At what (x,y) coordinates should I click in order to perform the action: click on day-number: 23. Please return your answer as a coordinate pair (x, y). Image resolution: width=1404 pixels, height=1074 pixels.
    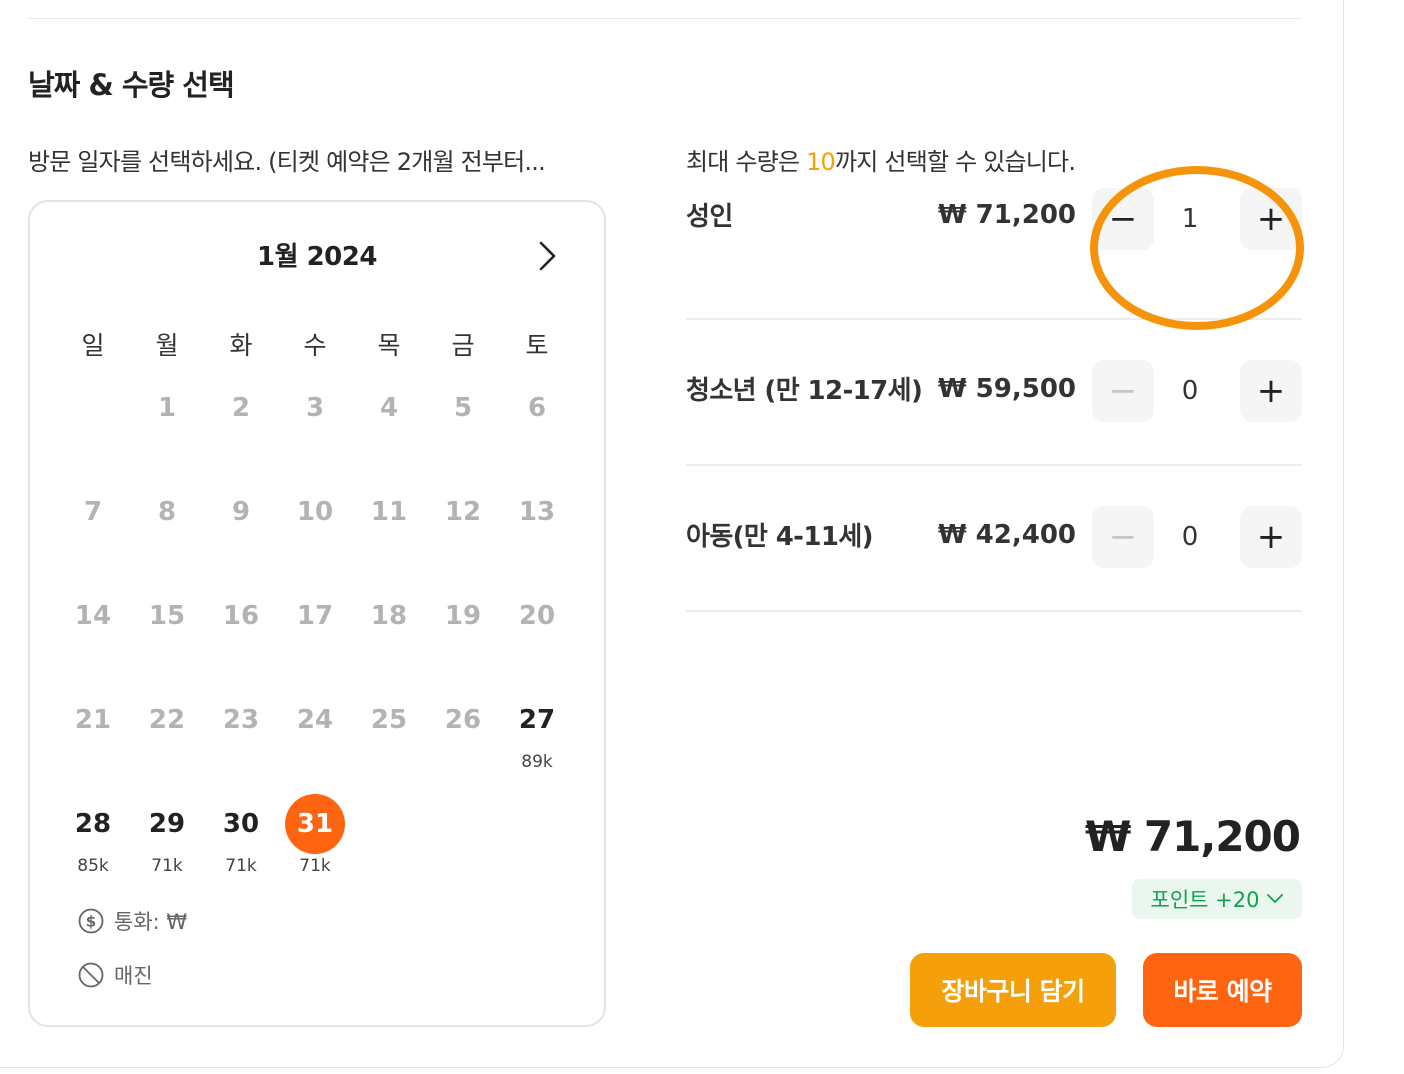
    Looking at the image, I should click on (241, 720).